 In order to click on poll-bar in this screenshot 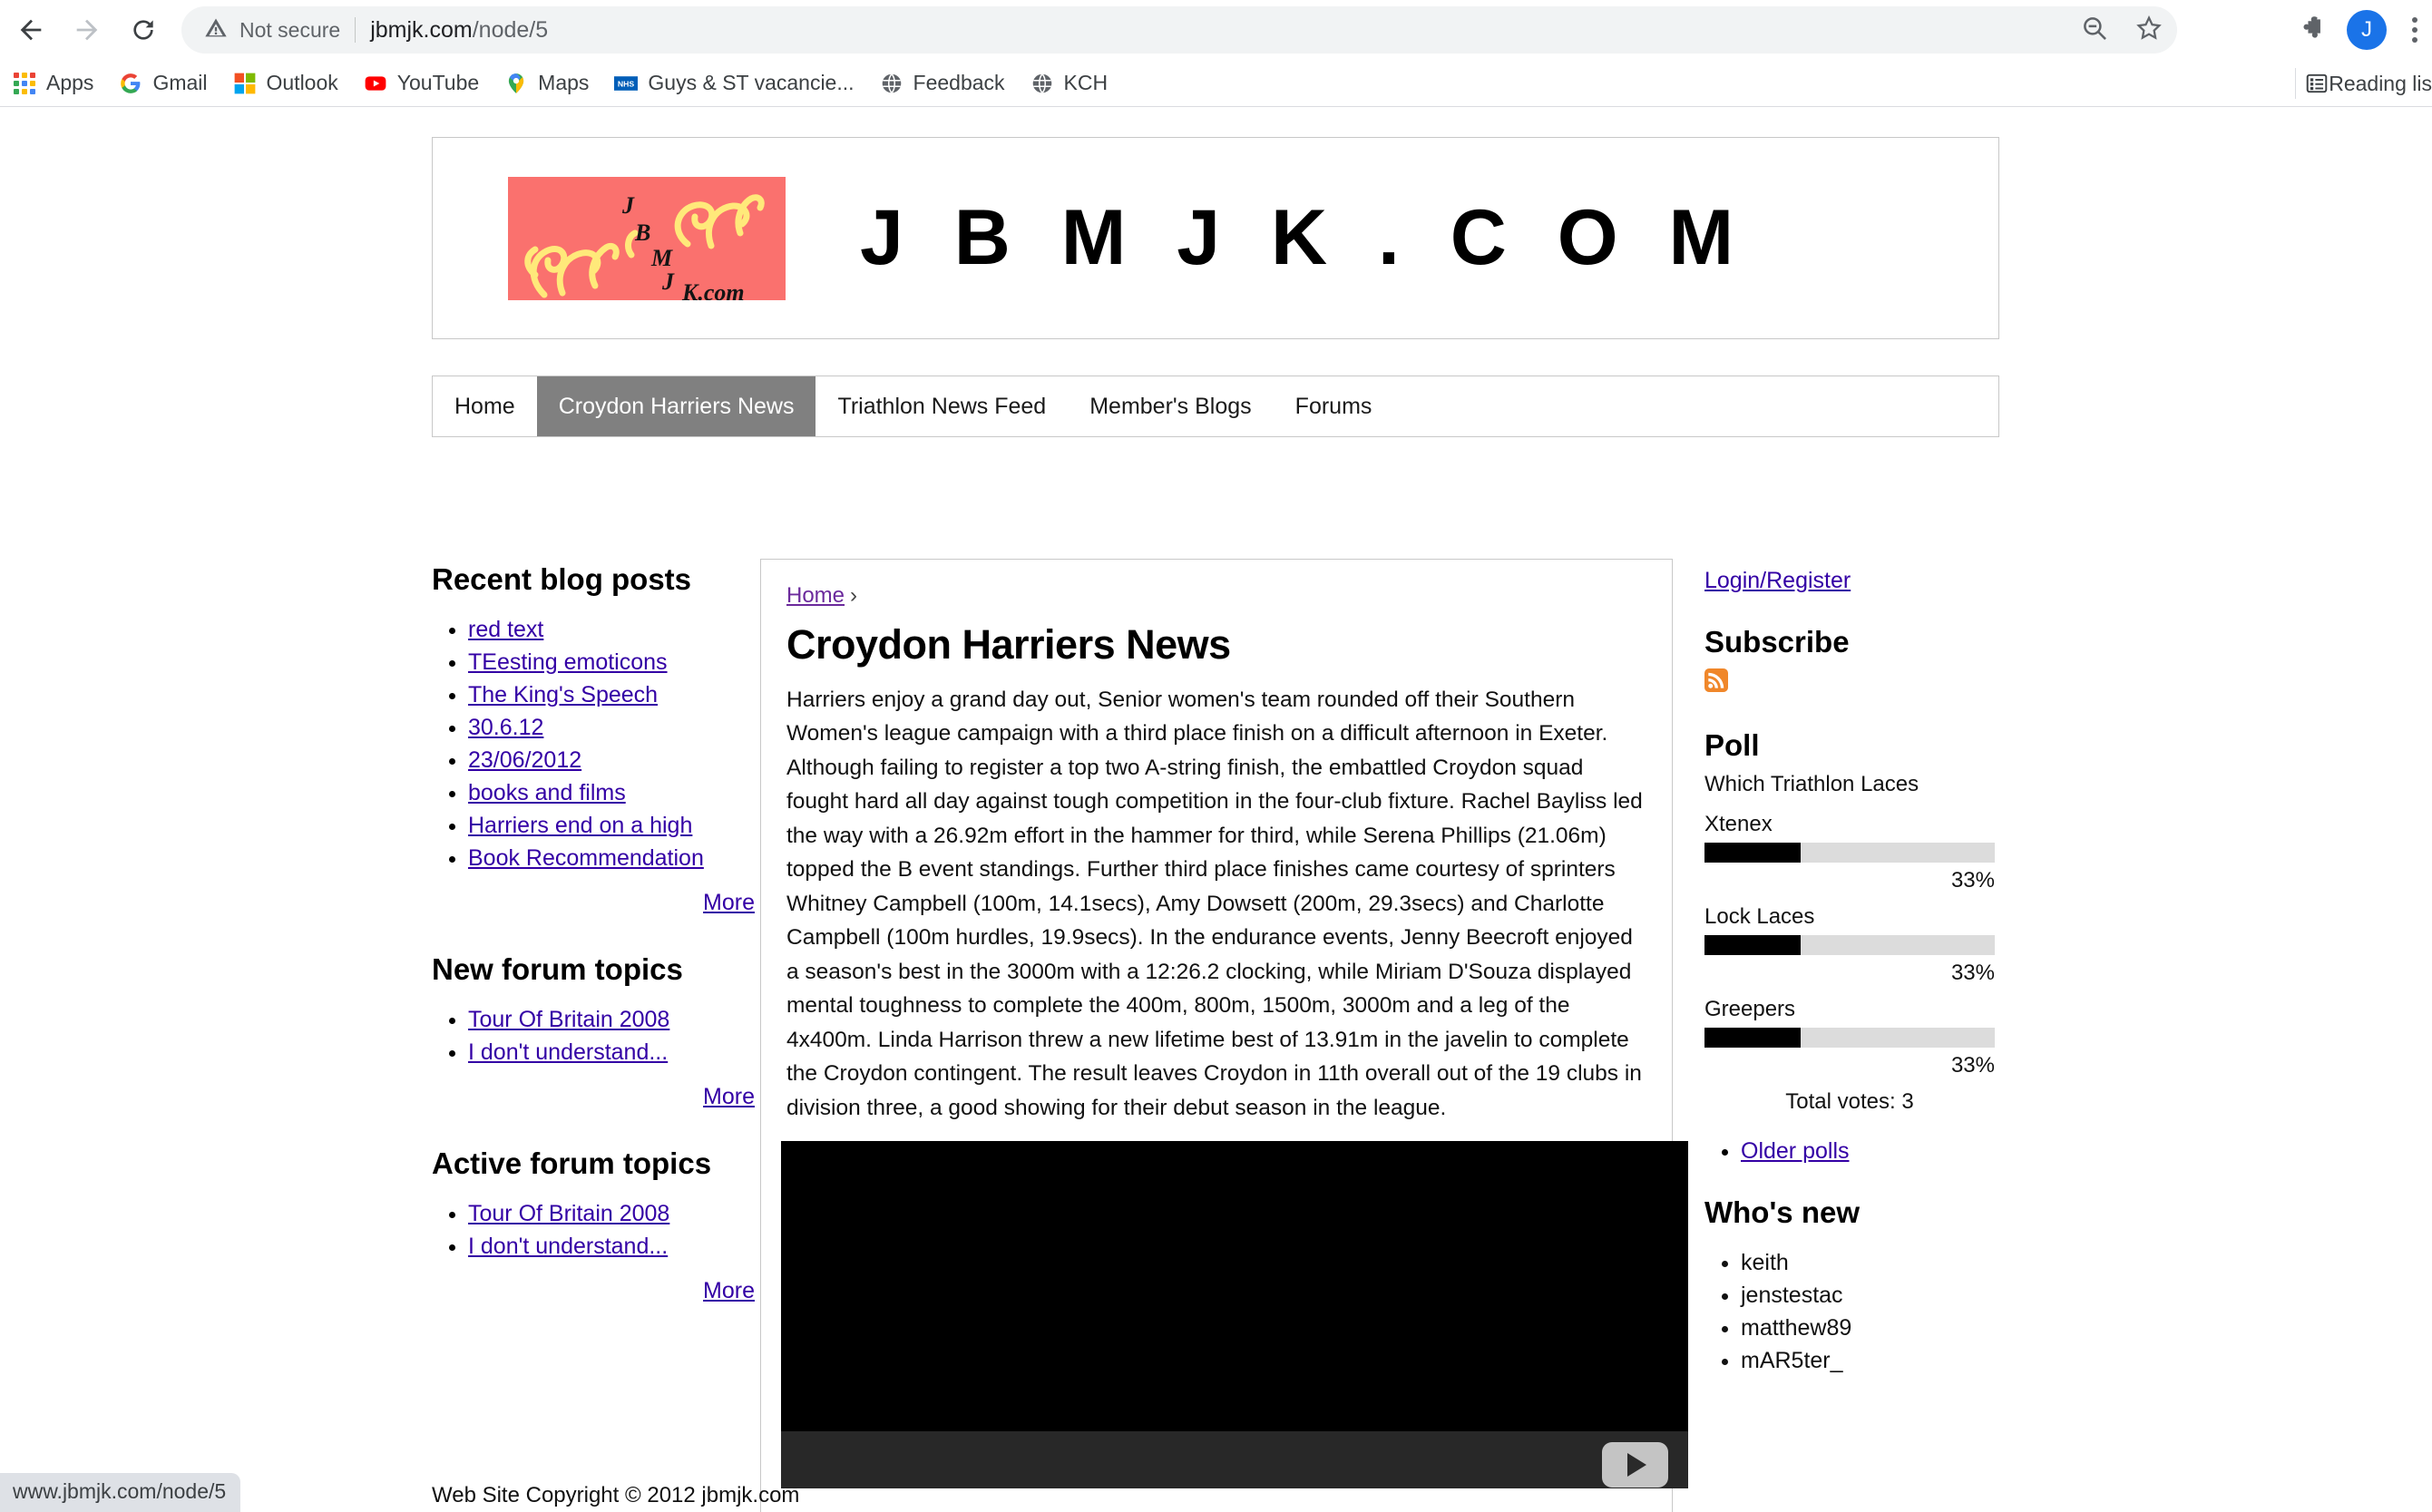, I will do `click(1849, 853)`.